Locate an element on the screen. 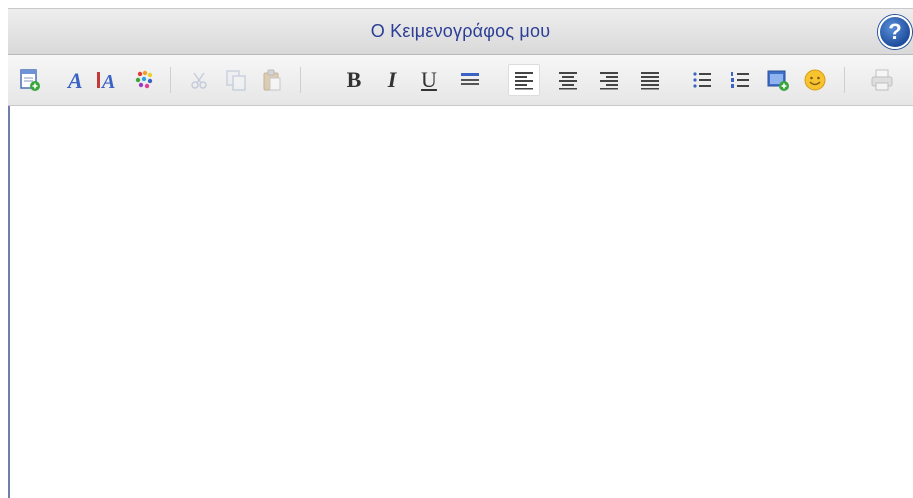 This screenshot has width=913, height=498. new-document-icon is located at coordinates (30, 80).